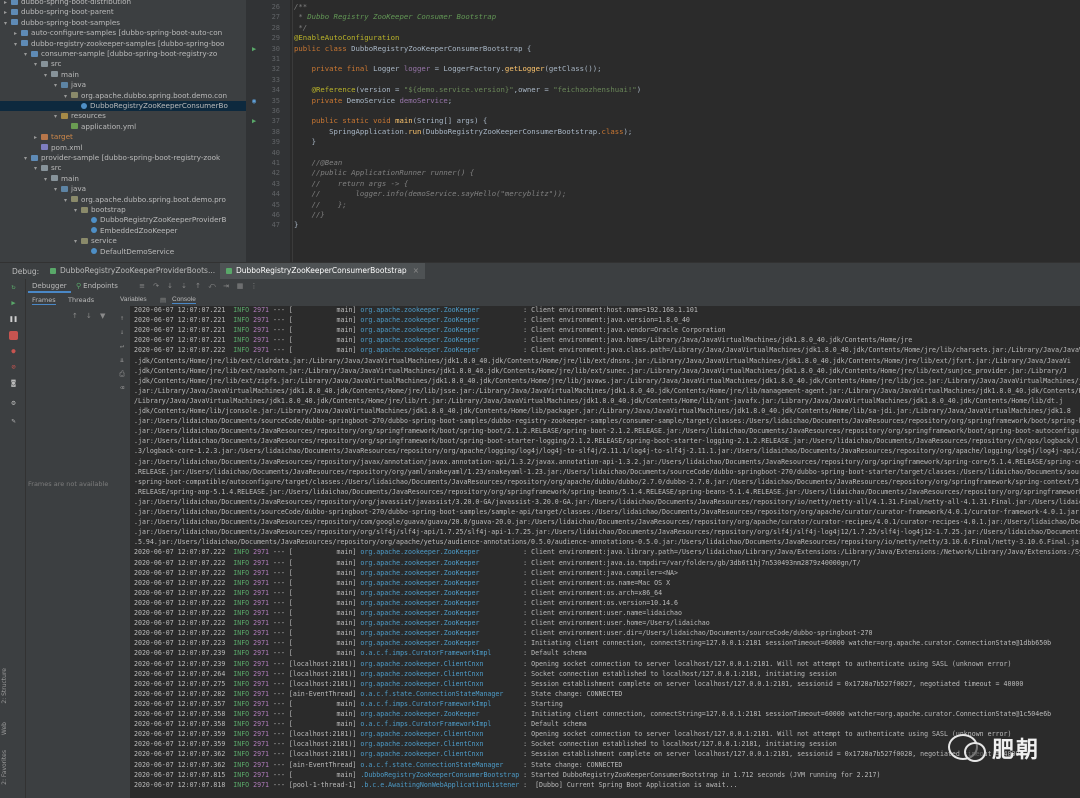  What do you see at coordinates (156, 286) in the screenshot?
I see `step-over-icon: ↷` at bounding box center [156, 286].